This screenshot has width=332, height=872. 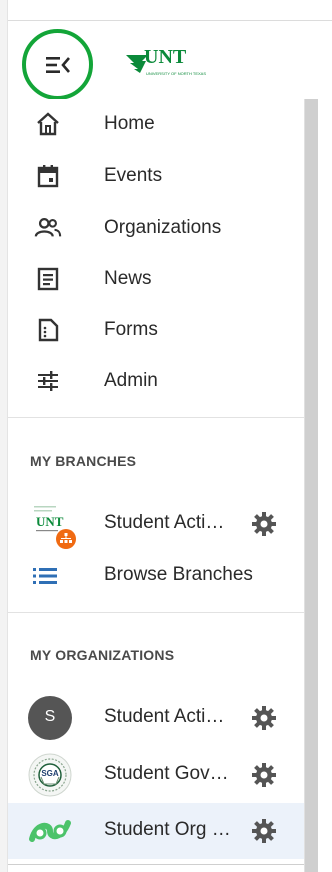 I want to click on branch-logo: UNT, so click(x=52, y=525).